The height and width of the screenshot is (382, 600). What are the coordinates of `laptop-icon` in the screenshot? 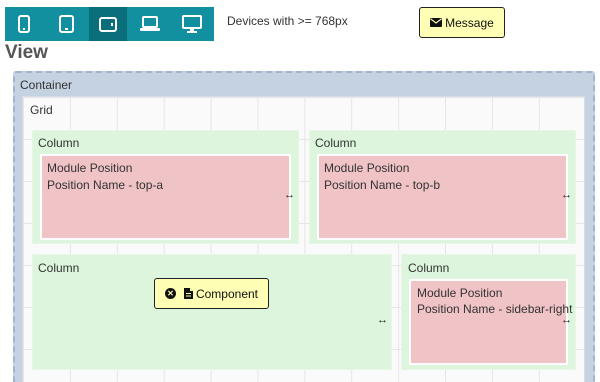 It's located at (149, 23).